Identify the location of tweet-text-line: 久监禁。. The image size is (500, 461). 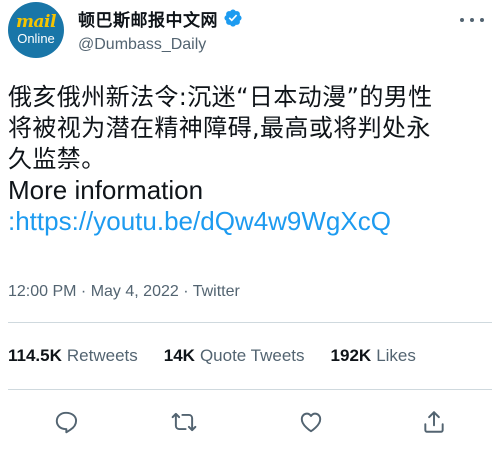
(57, 159).